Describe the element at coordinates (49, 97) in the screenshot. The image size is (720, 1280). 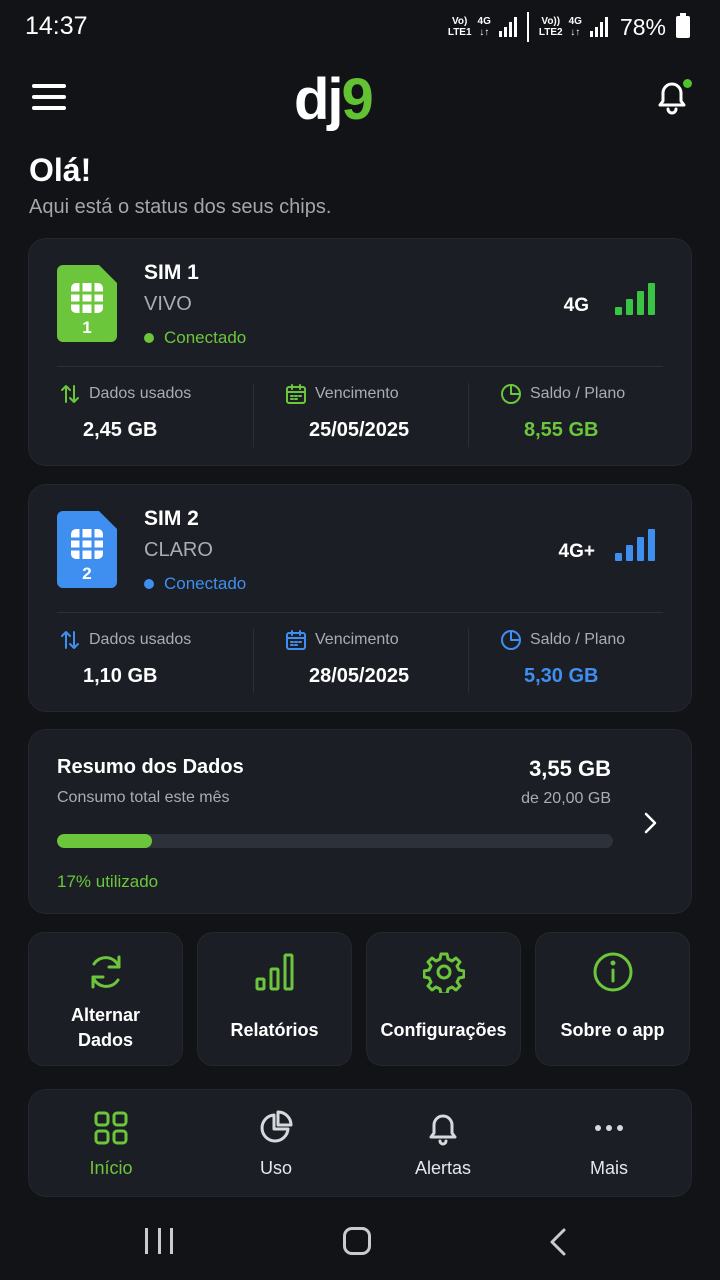
I see `hamburger-icon` at that location.